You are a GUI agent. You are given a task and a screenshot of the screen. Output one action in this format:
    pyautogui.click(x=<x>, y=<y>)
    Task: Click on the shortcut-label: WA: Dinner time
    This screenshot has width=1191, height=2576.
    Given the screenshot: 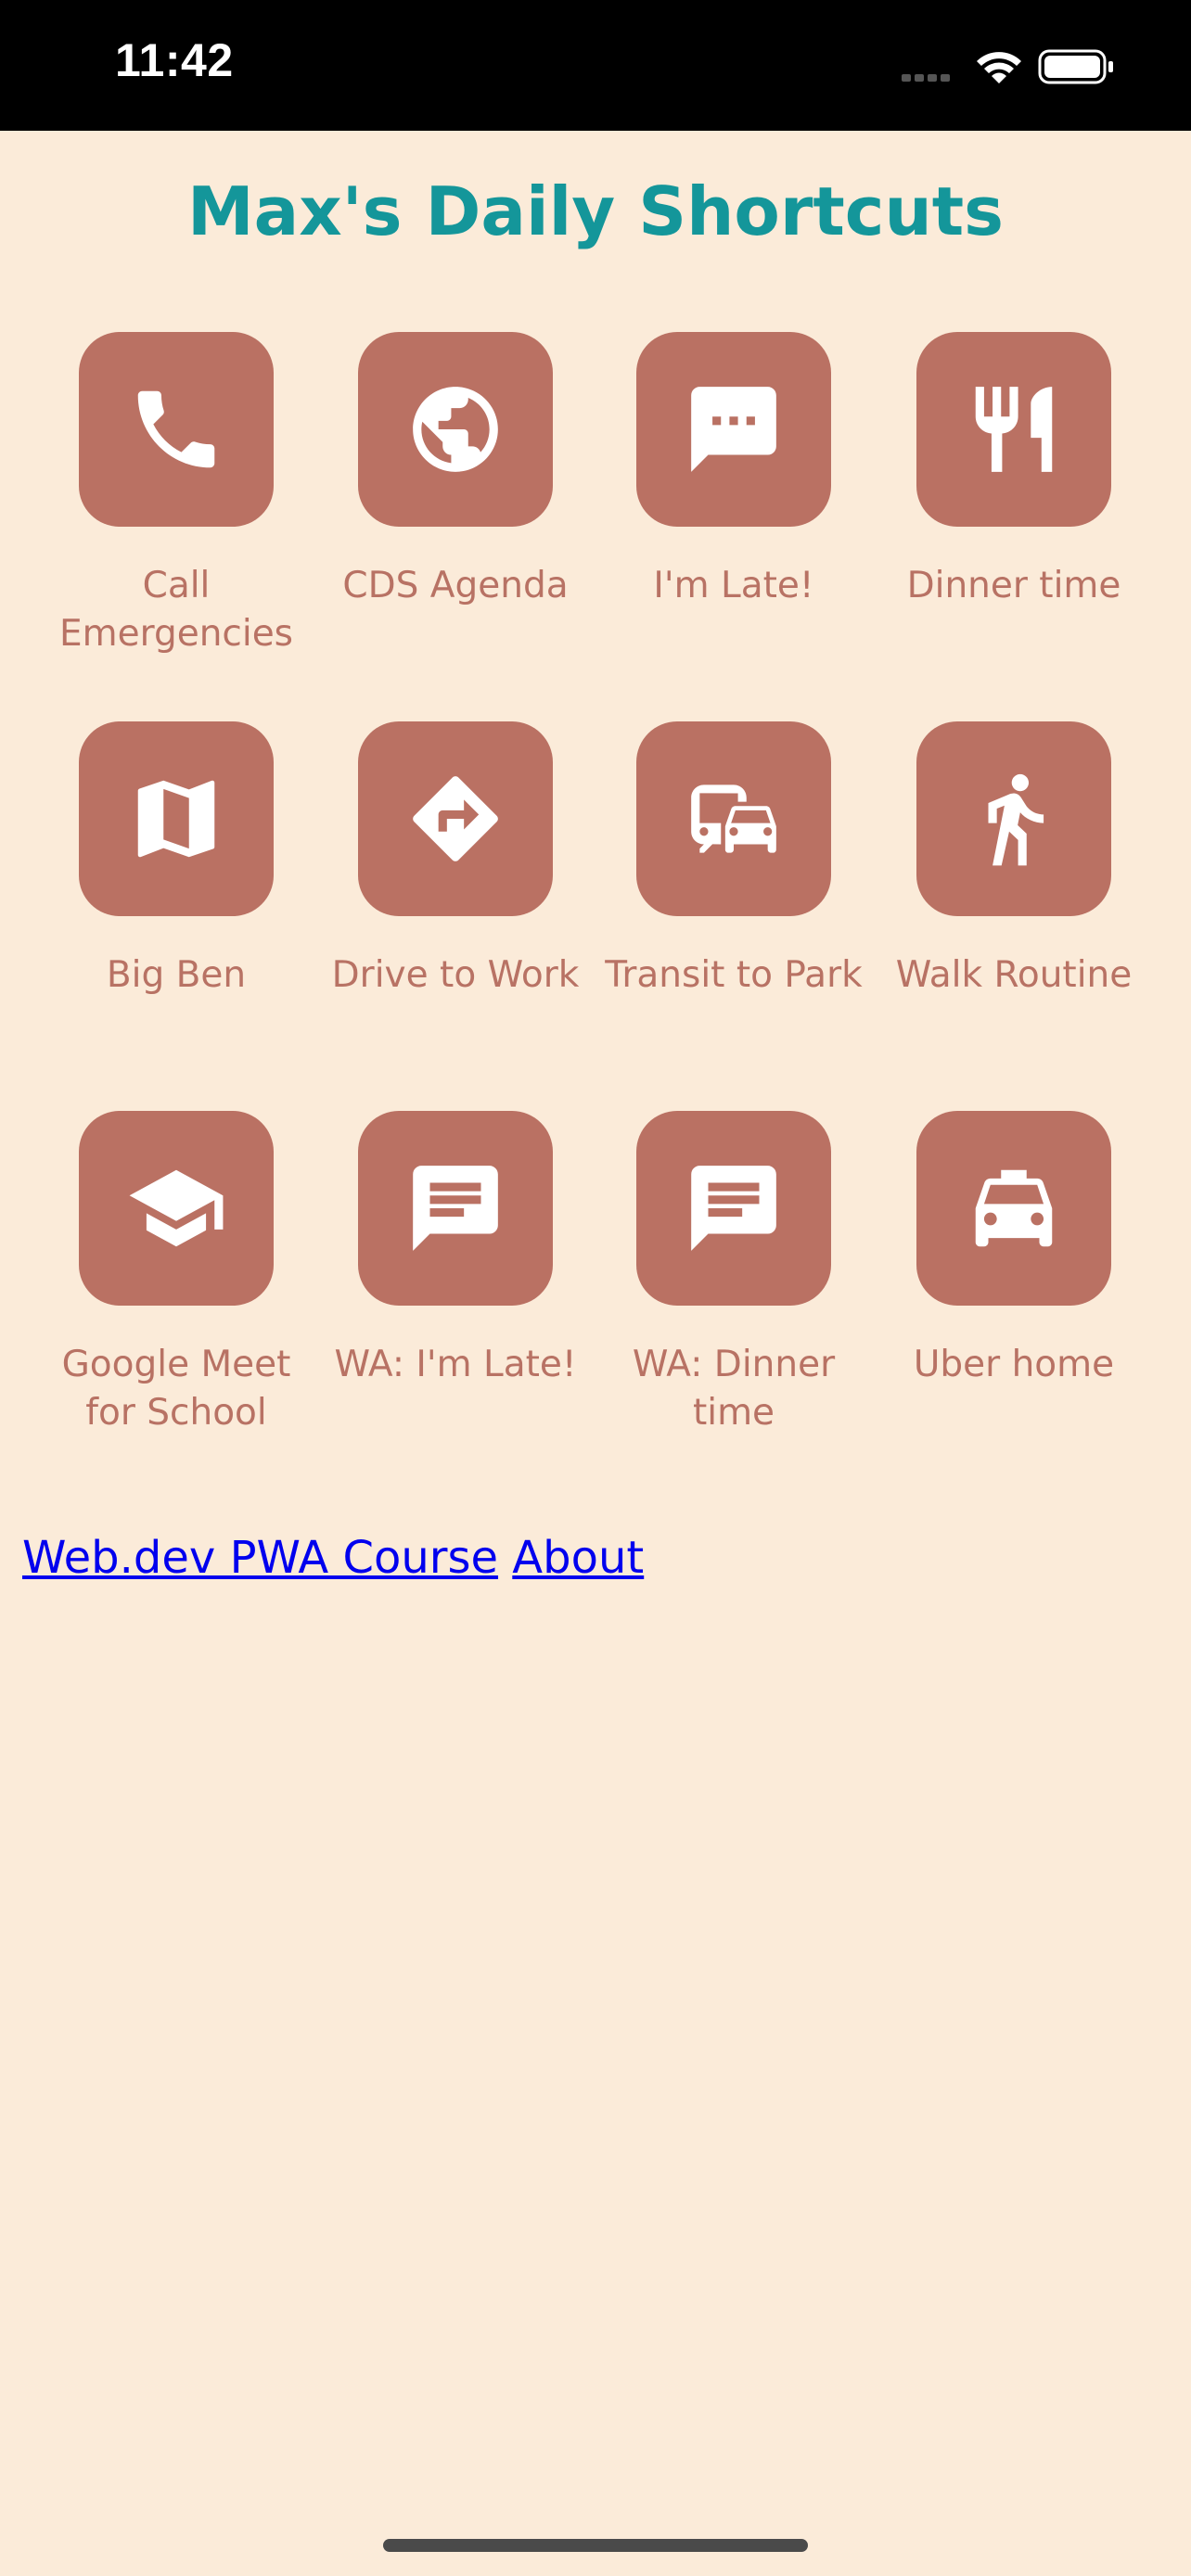 What is the action you would take?
    pyautogui.click(x=734, y=1389)
    